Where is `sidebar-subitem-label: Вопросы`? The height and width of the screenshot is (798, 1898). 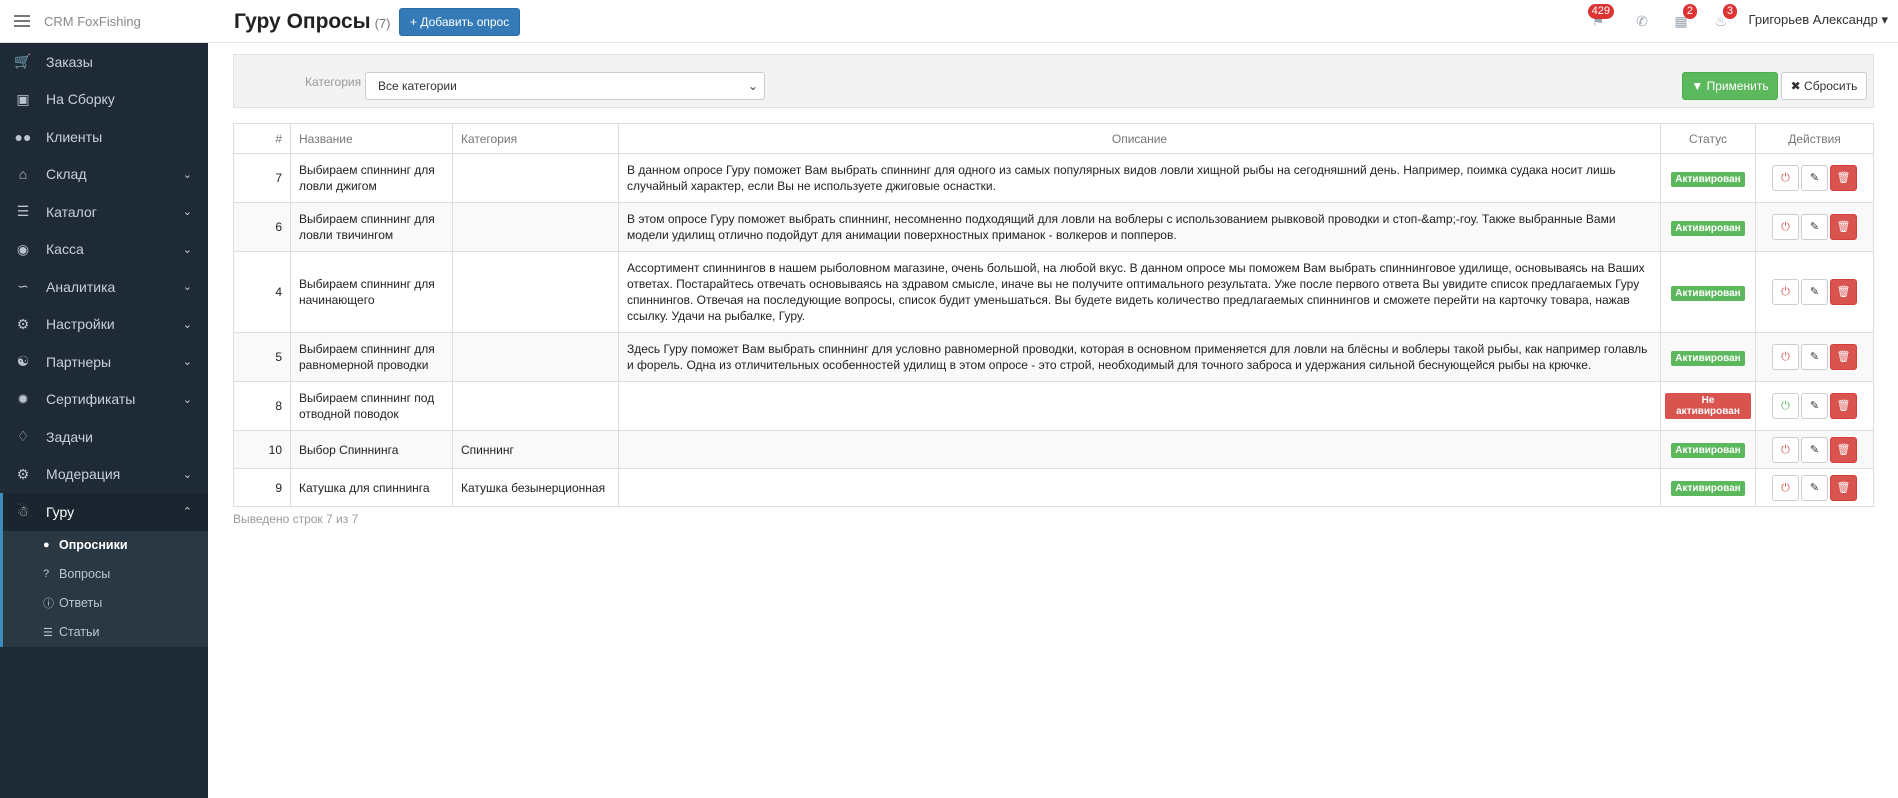 sidebar-subitem-label: Вопросы is located at coordinates (85, 574).